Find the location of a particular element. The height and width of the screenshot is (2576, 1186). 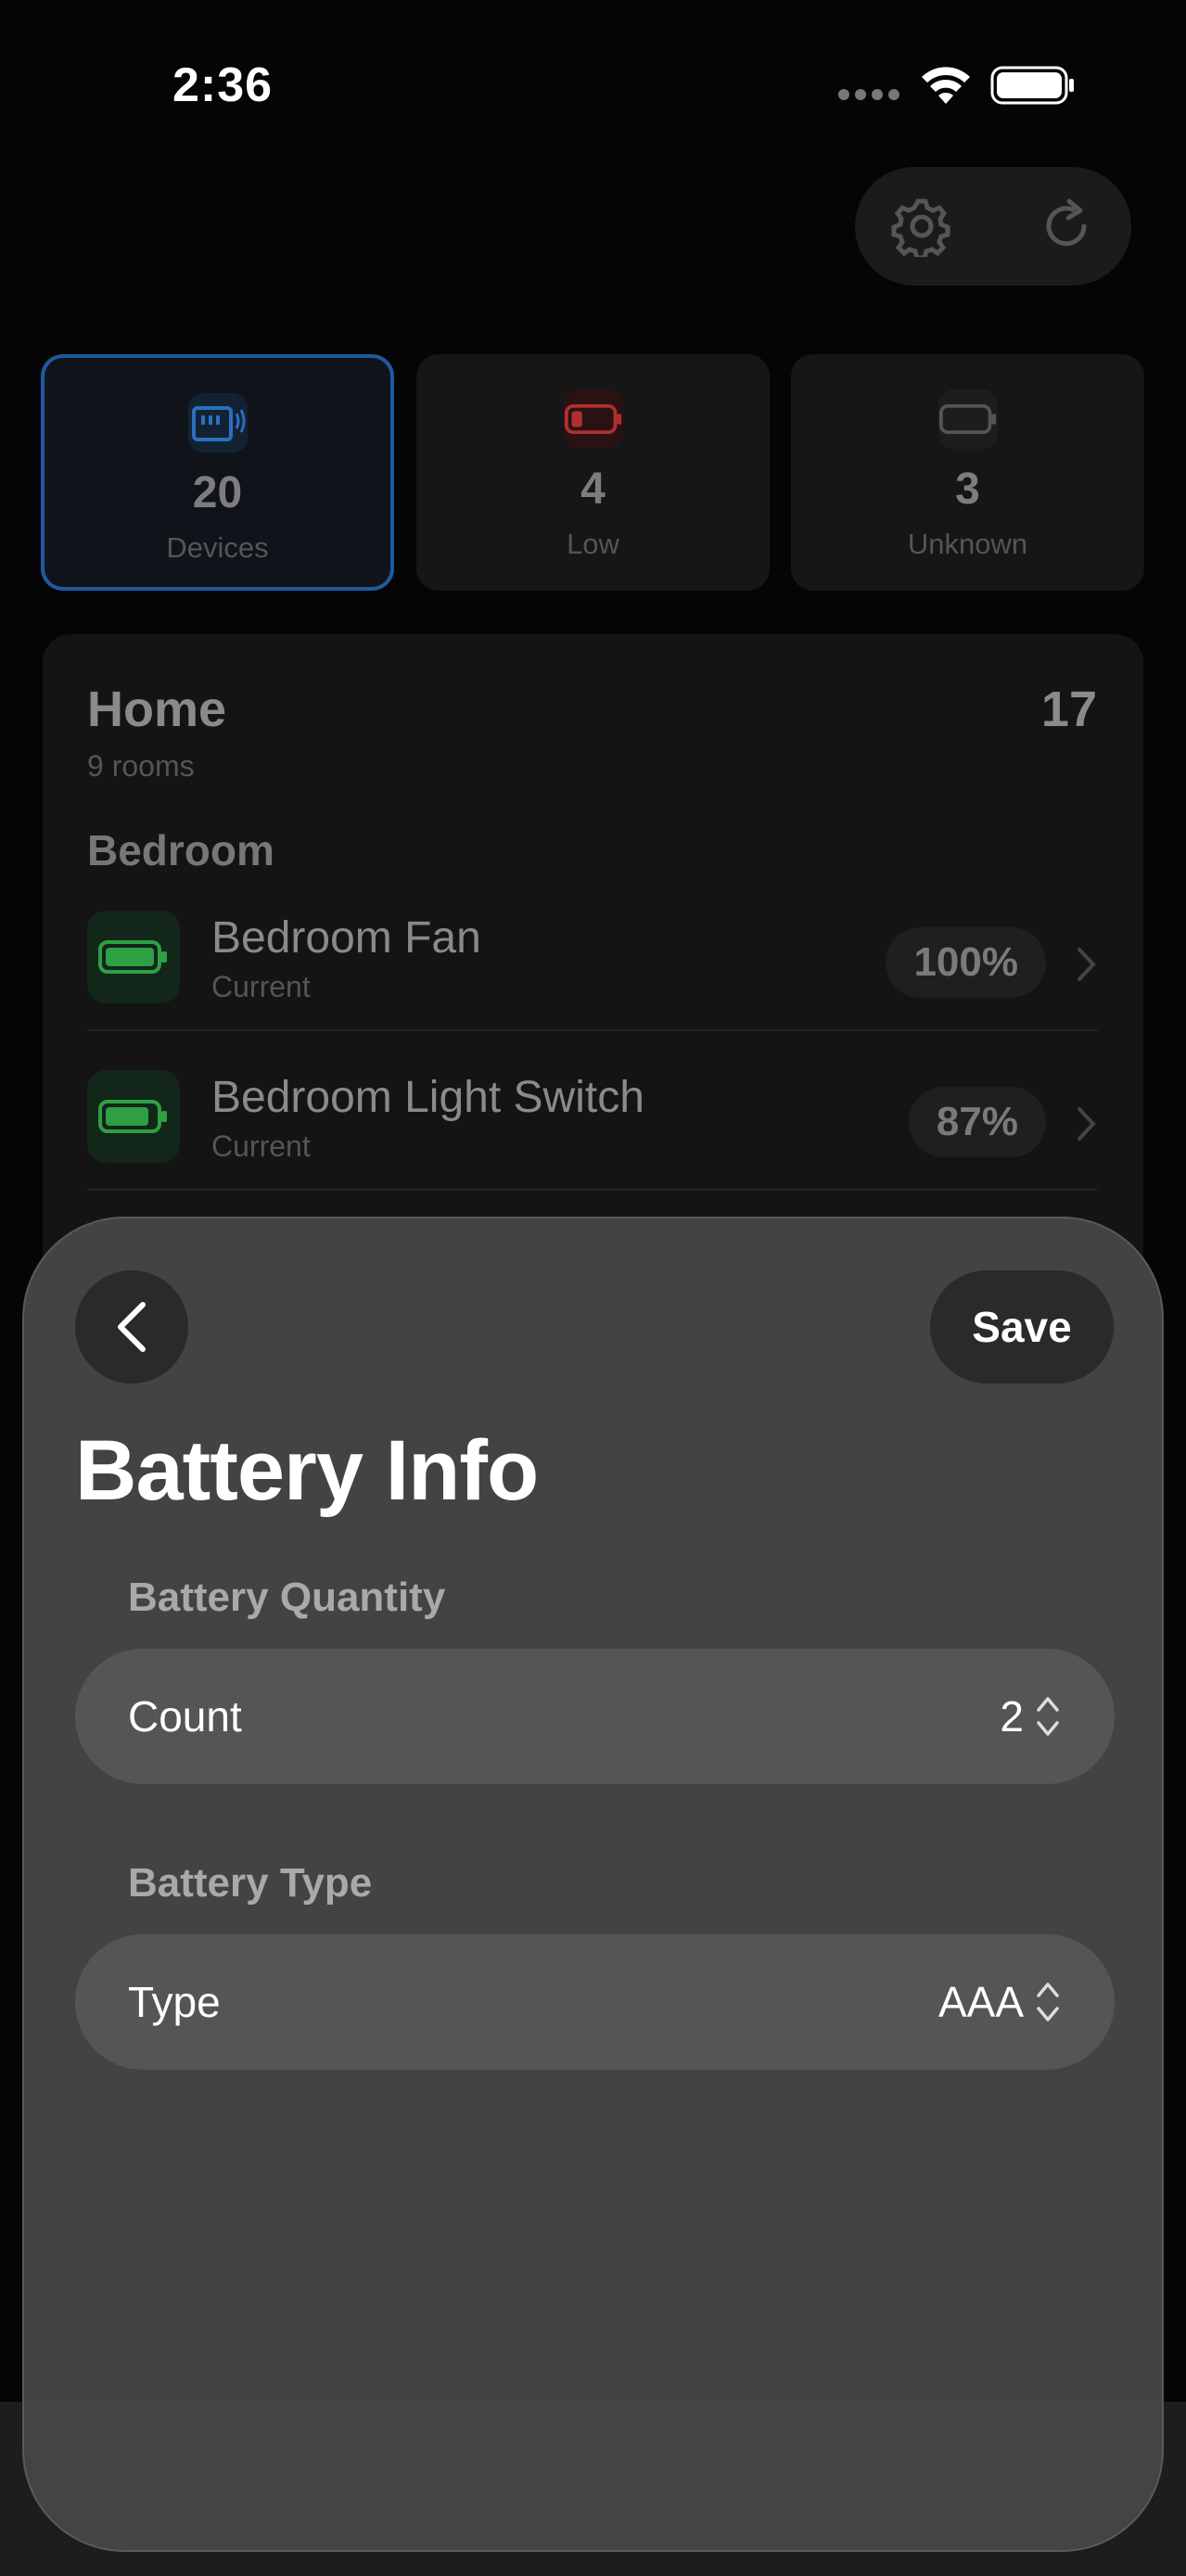

device-row: Bedroom Light Switch Current 87% is located at coordinates (593, 1111).